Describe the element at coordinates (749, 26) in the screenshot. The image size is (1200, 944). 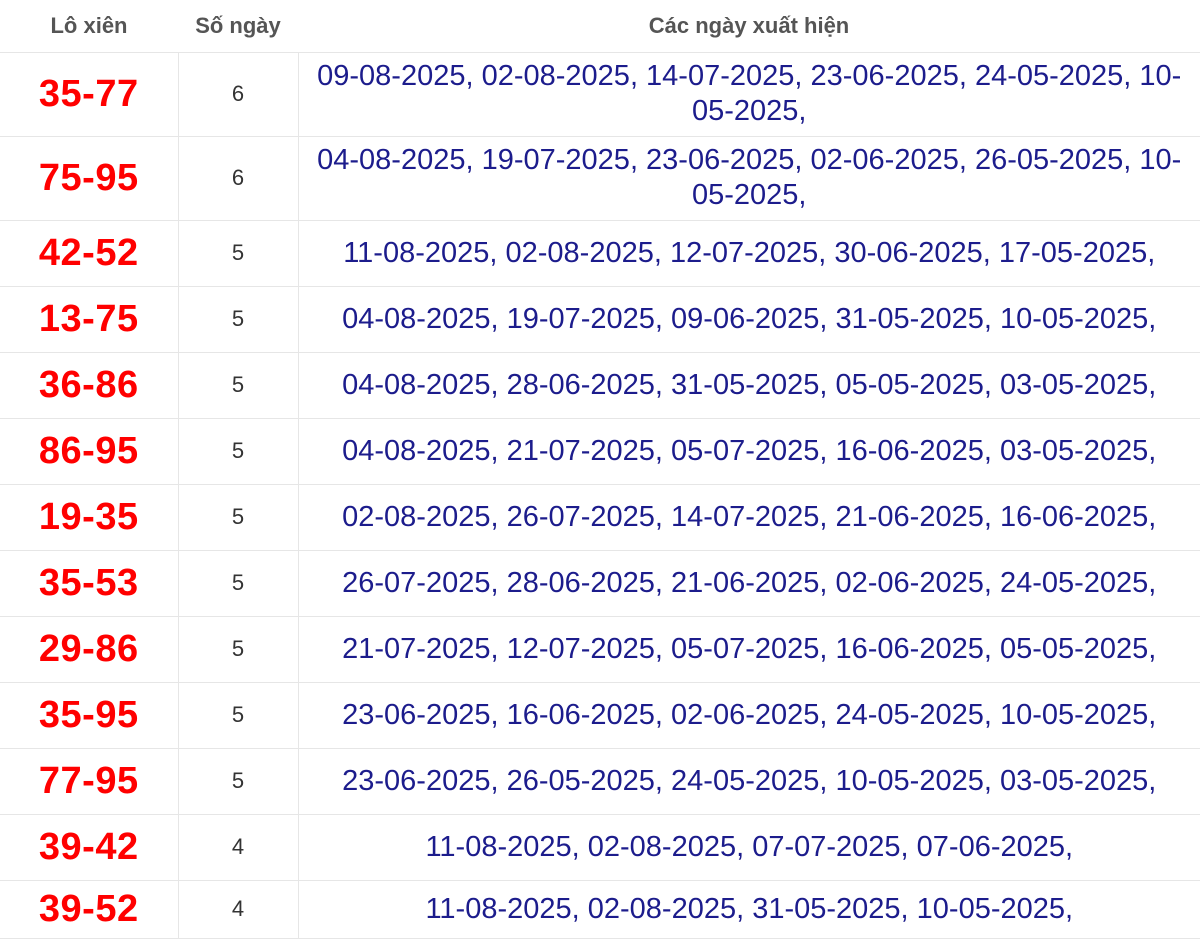
I see `header-dates: Các ngày xuất hiện` at that location.